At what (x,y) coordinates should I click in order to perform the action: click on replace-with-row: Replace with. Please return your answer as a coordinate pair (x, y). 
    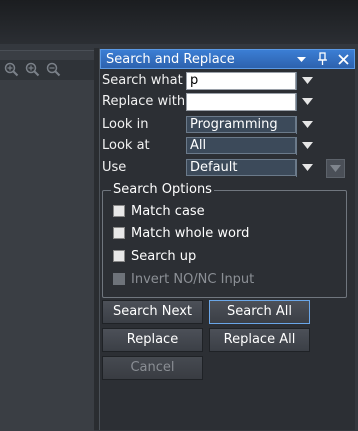
    Looking at the image, I should click on (227, 102).